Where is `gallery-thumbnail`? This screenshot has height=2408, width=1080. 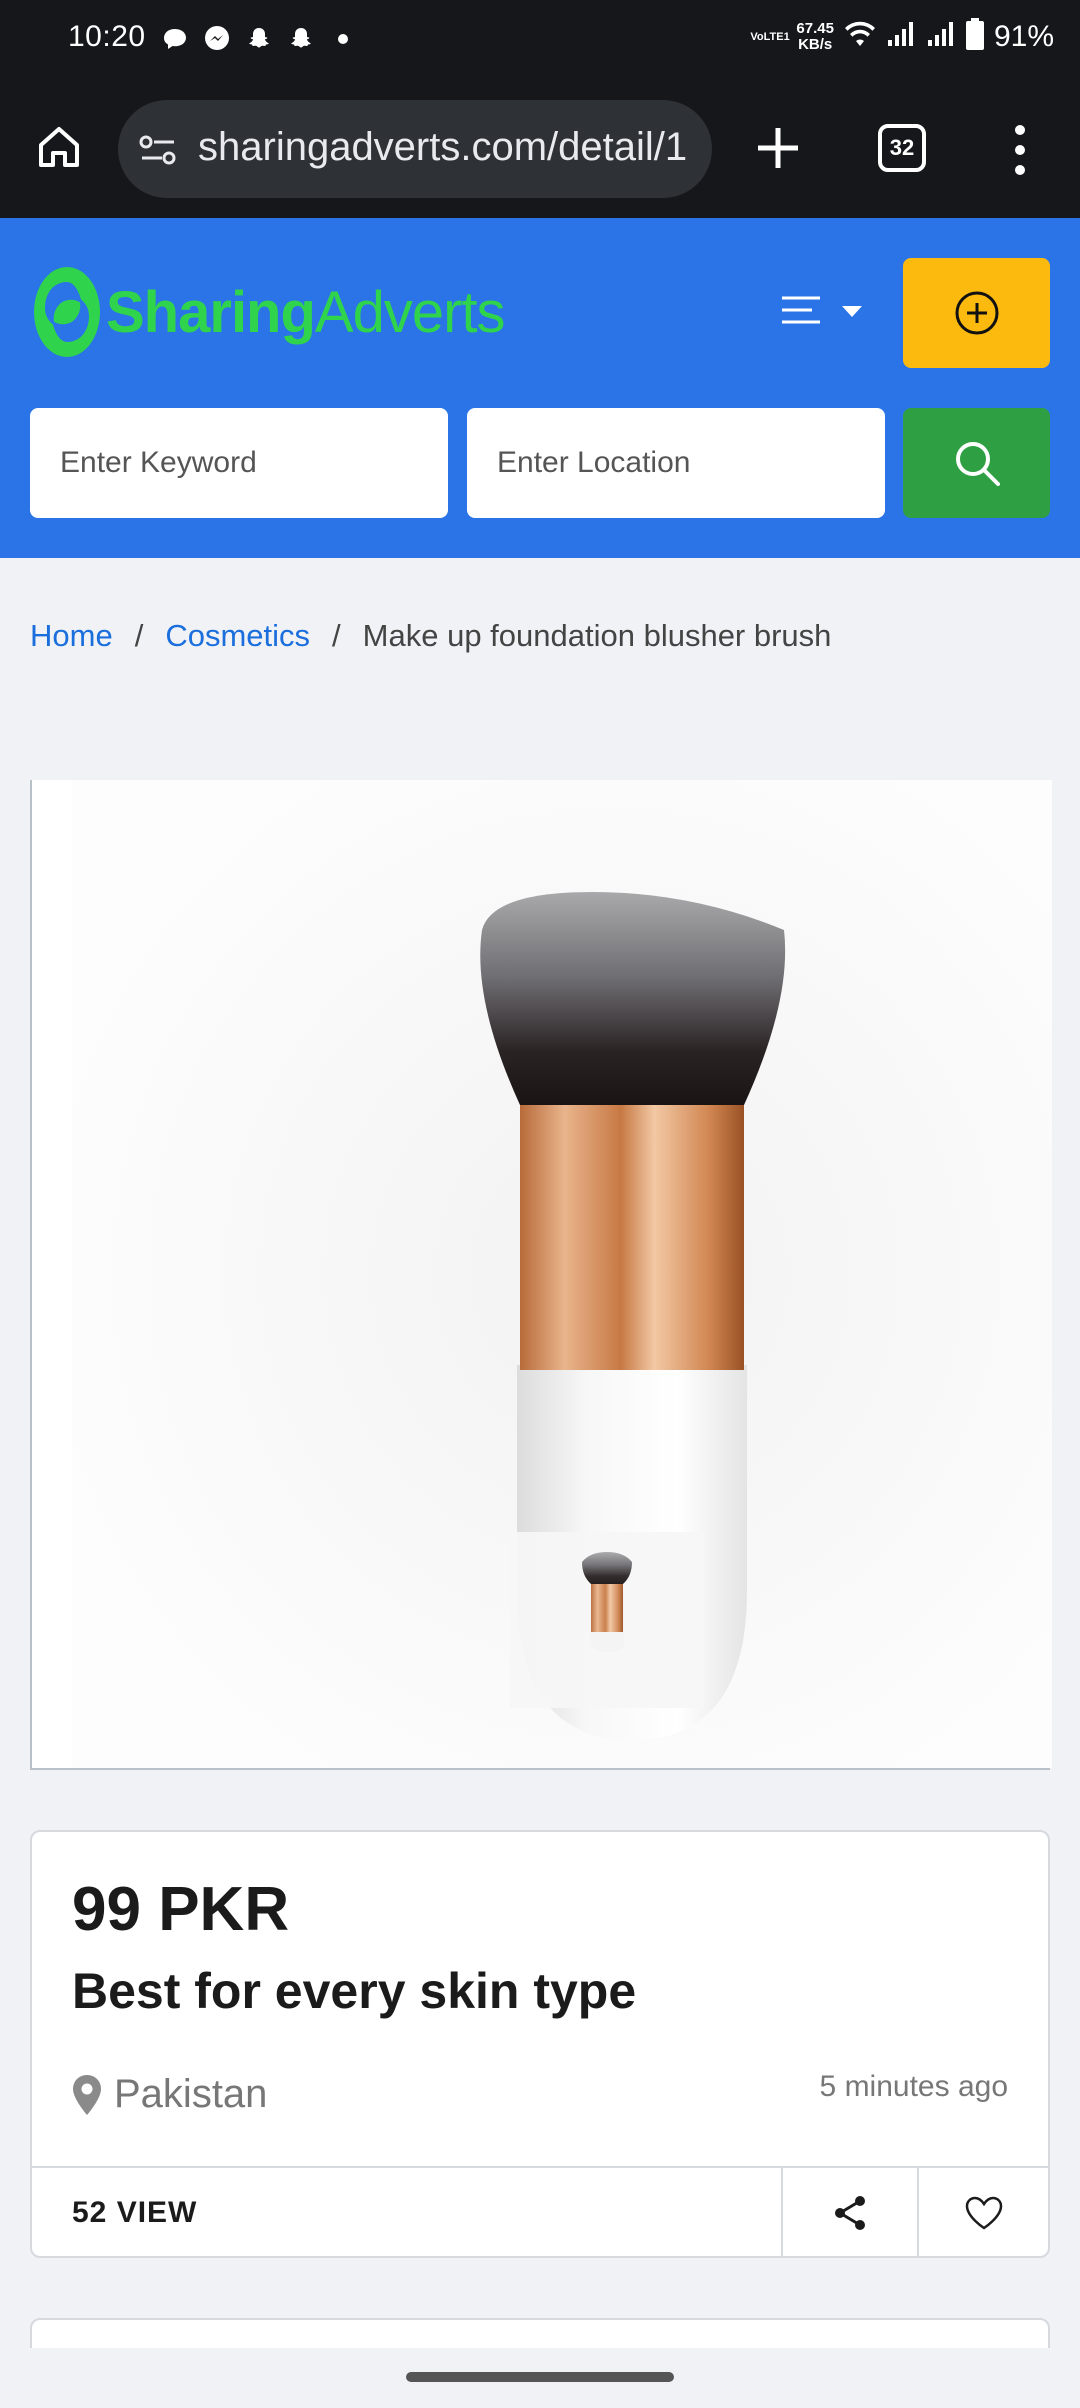 gallery-thumbnail is located at coordinates (607, 1620).